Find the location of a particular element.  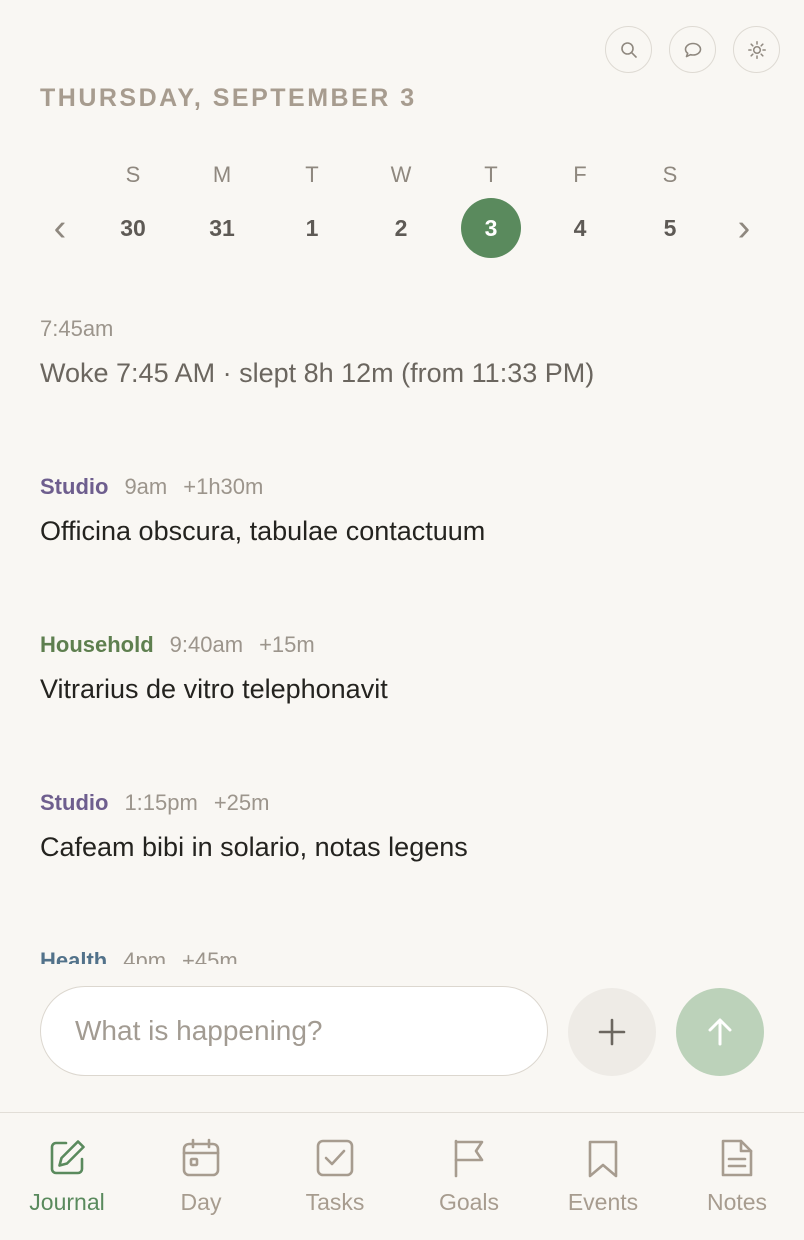

chat-icon is located at coordinates (692, 49).